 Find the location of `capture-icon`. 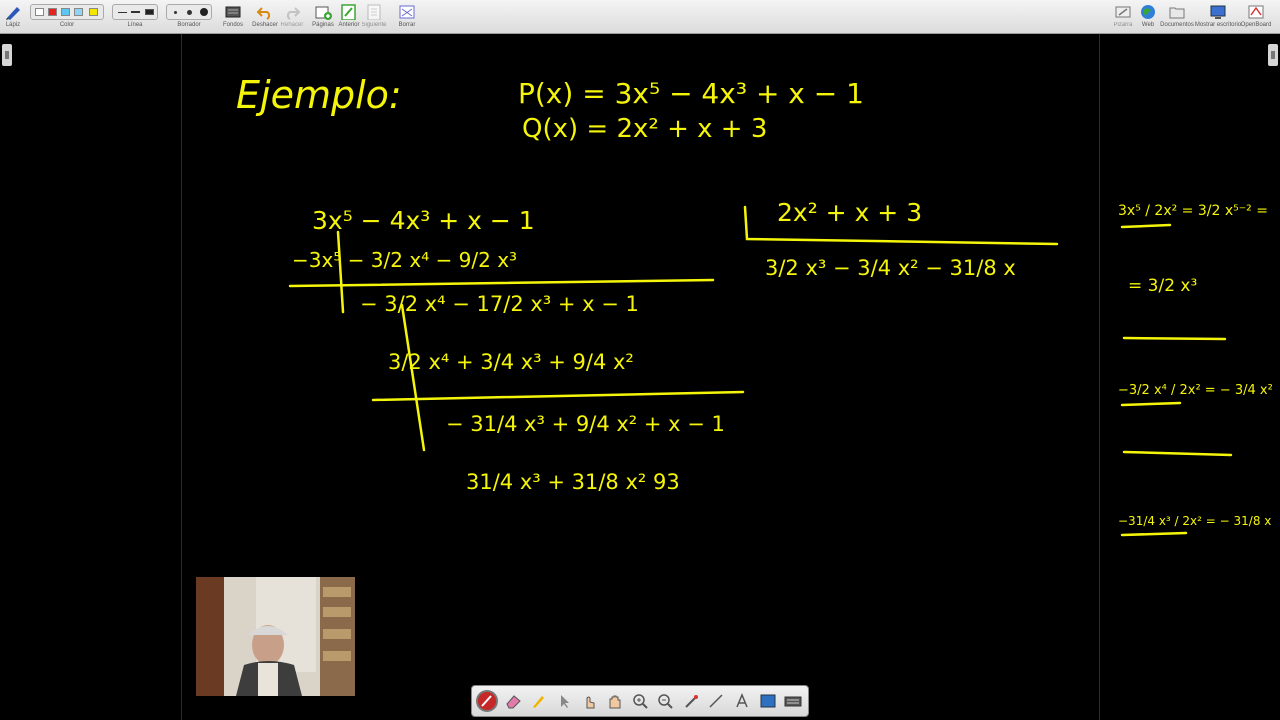

capture-icon is located at coordinates (768, 701).